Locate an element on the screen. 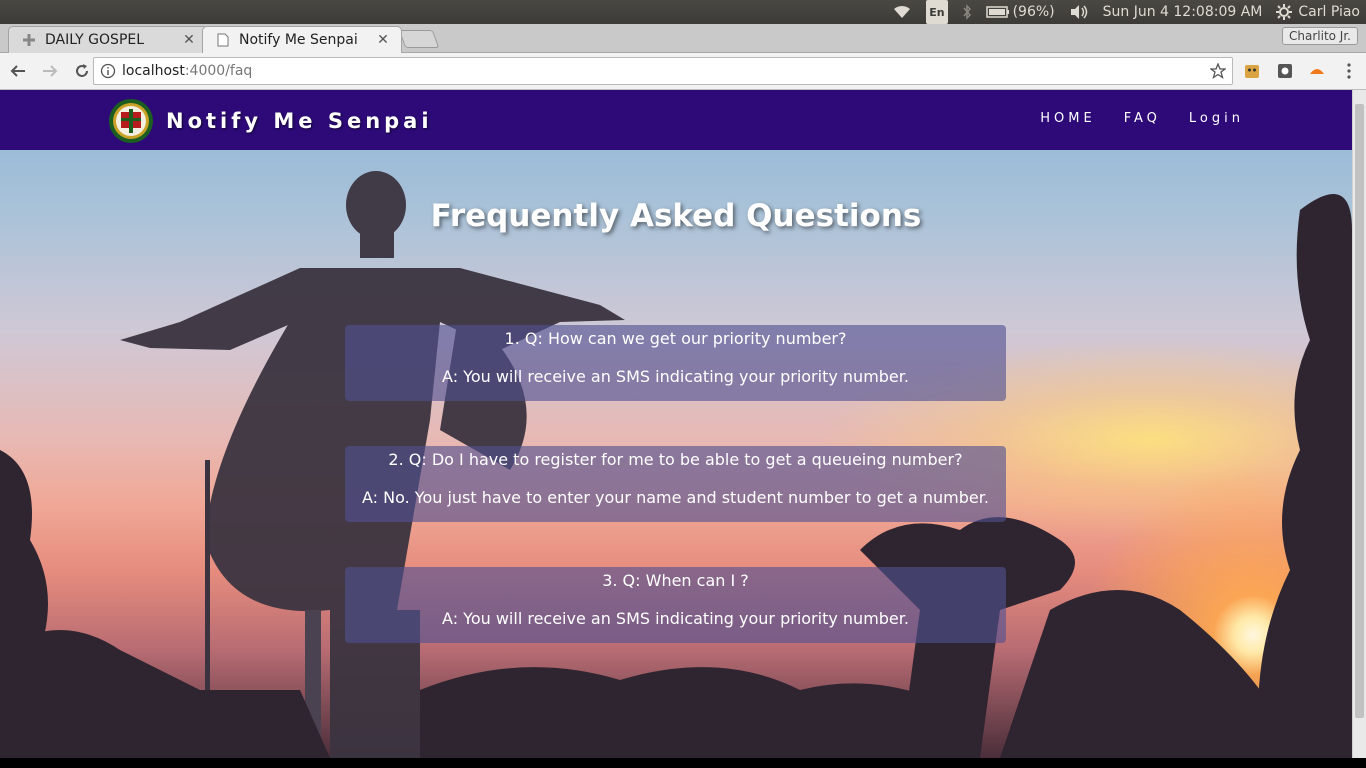 This screenshot has height=768, width=1366. battery-indicator: (96%) is located at coordinates (1020, 12).